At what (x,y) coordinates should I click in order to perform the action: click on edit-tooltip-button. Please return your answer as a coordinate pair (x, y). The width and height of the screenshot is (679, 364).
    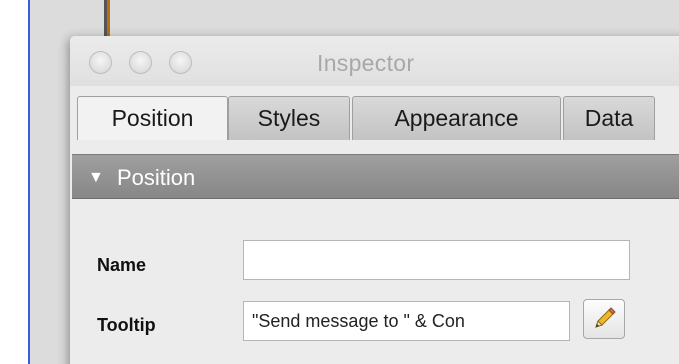
    Looking at the image, I should click on (604, 319).